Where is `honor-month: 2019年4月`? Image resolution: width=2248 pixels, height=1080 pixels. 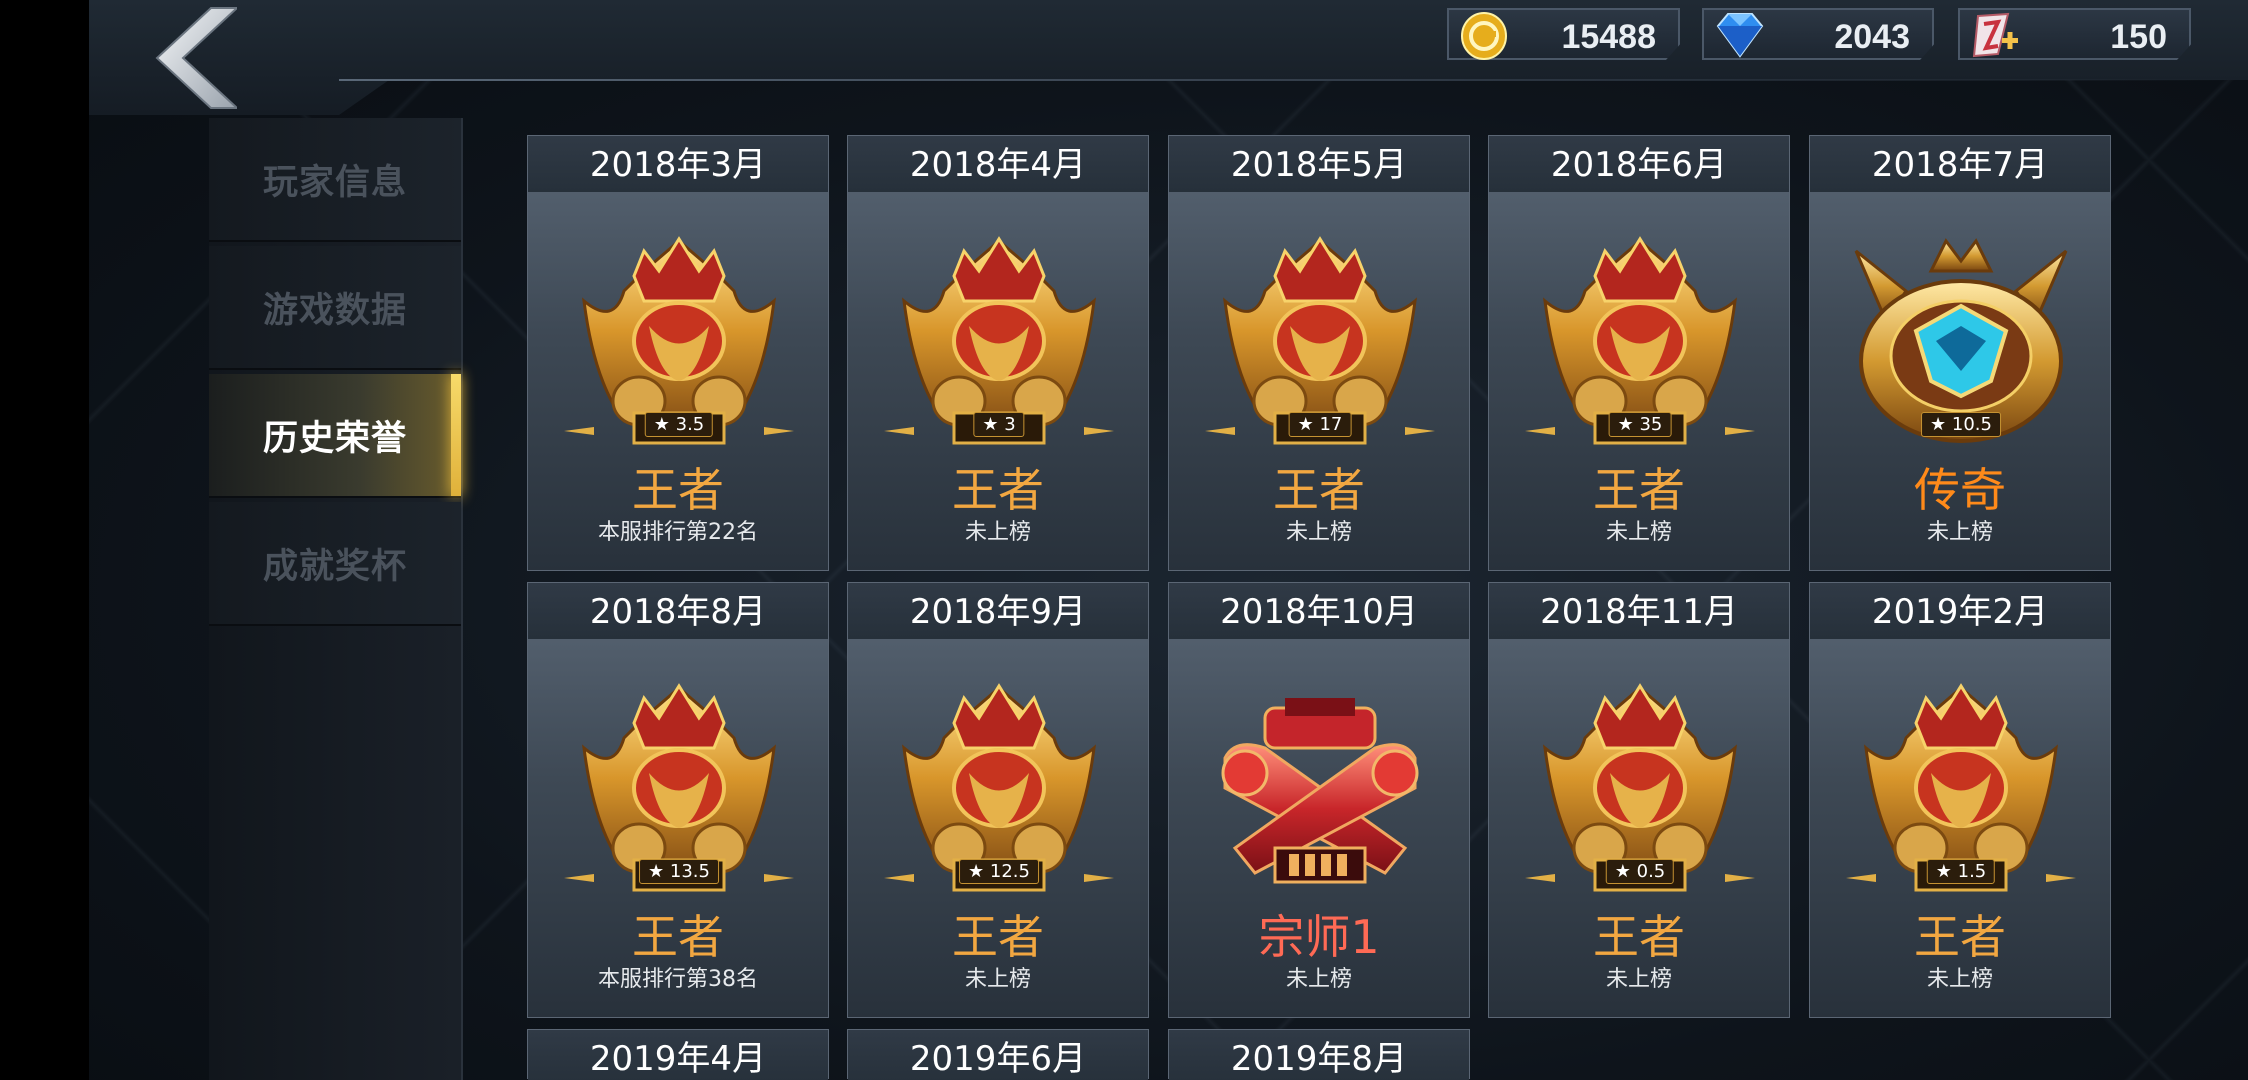
honor-month: 2019年4月 is located at coordinates (678, 1055).